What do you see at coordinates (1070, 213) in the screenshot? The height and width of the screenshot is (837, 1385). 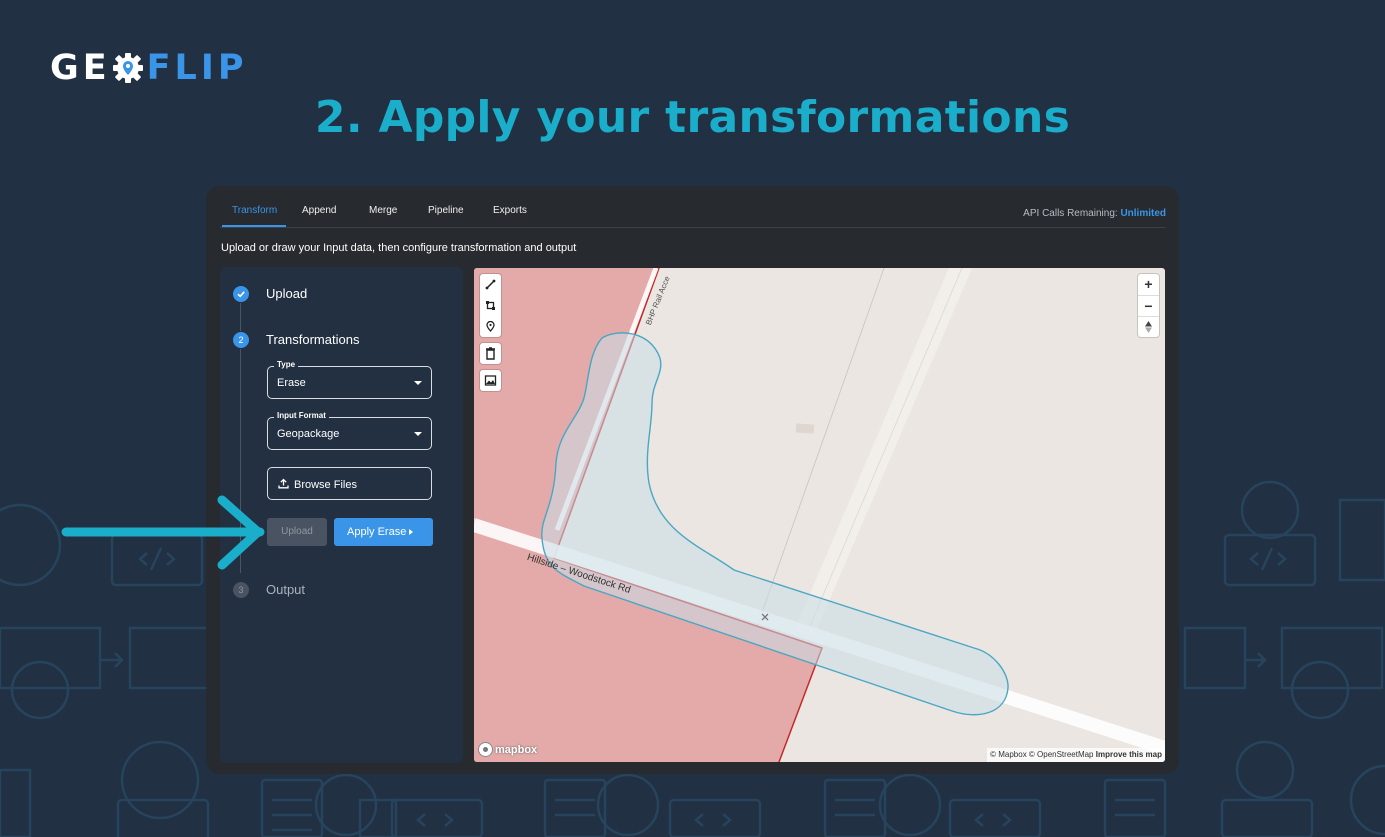 I see `api-calls-label: API Calls Remaining:` at bounding box center [1070, 213].